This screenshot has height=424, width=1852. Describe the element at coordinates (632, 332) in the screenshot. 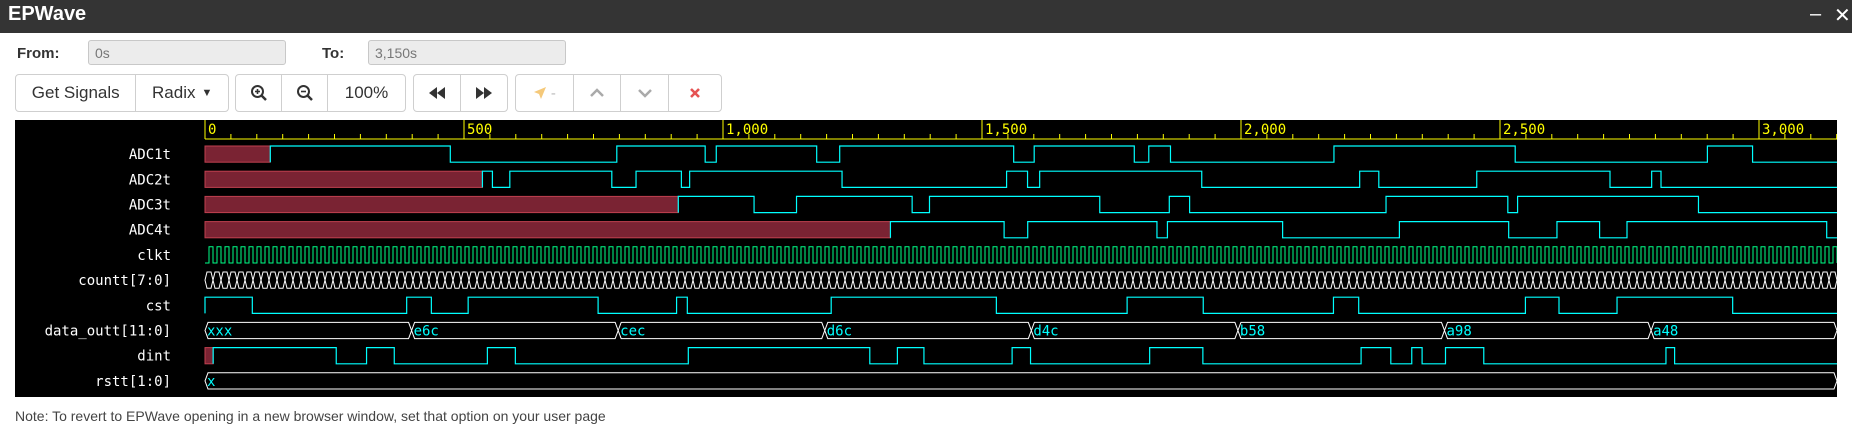

I see `bus-value-label: cec` at that location.